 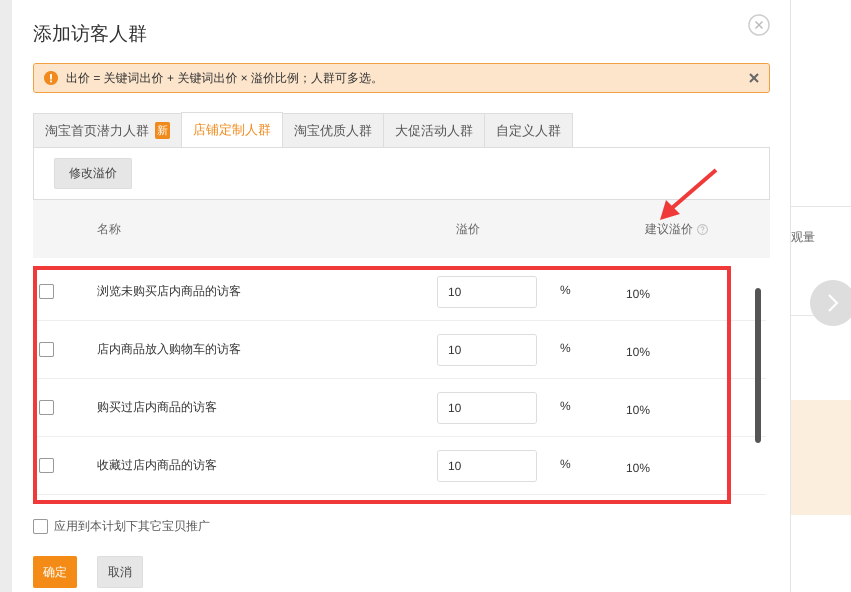 I want to click on tab: 自定义人群, so click(x=528, y=130).